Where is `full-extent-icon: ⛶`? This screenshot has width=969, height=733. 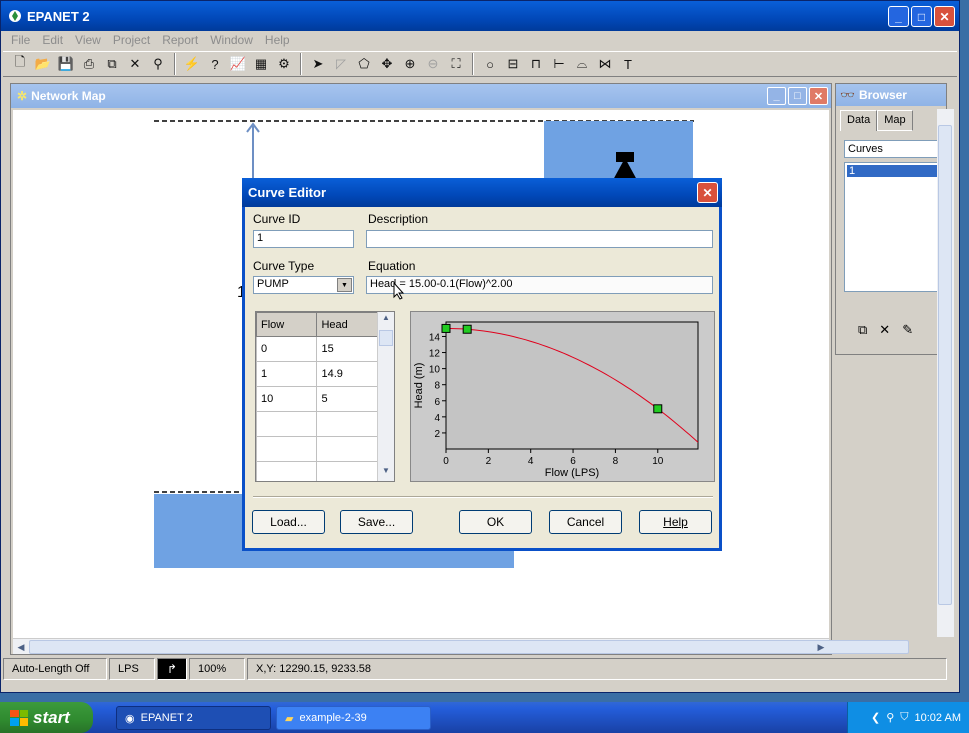 full-extent-icon: ⛶ is located at coordinates (456, 64).